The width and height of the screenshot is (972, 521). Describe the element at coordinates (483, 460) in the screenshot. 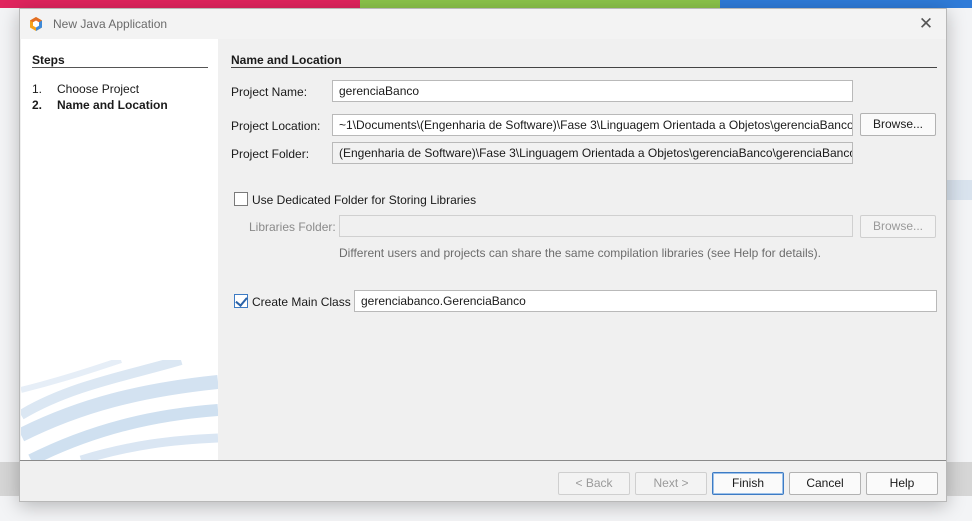

I see `footer-divider` at that location.